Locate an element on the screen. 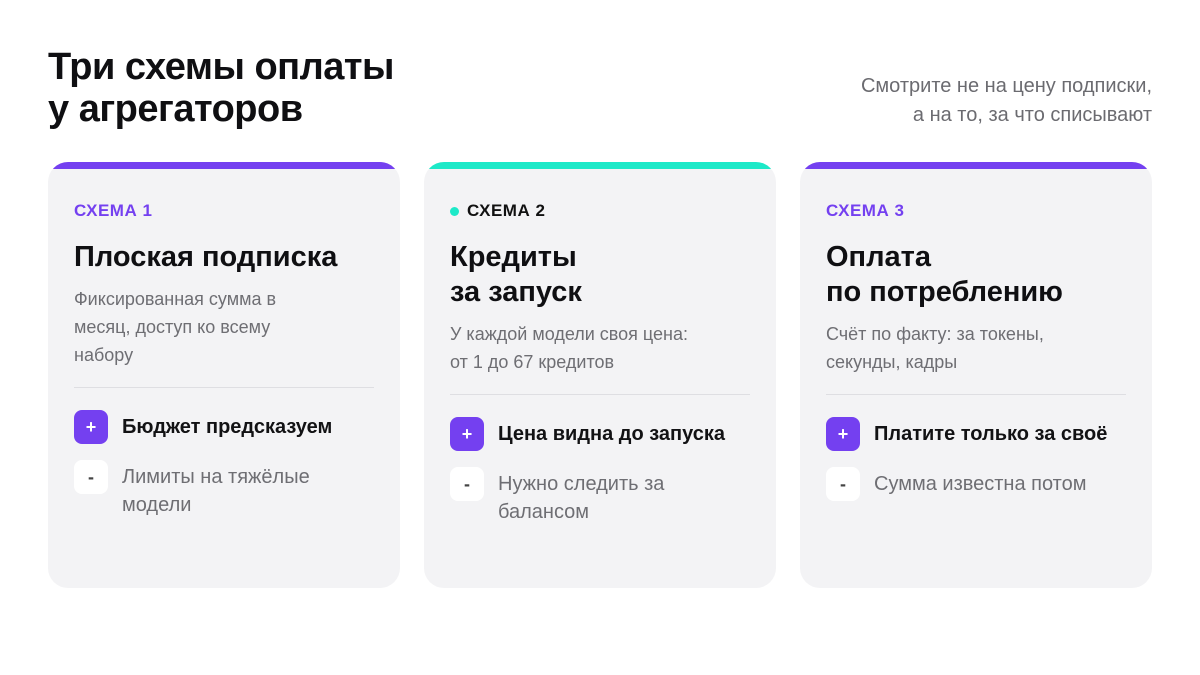 The height and width of the screenshot is (675, 1200). pro-text-line: Платите только за своё is located at coordinates (991, 434).